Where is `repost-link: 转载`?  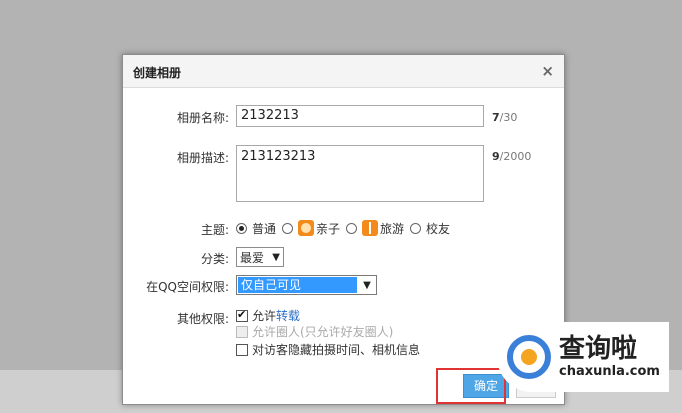
repost-link: 转载 is located at coordinates (288, 315).